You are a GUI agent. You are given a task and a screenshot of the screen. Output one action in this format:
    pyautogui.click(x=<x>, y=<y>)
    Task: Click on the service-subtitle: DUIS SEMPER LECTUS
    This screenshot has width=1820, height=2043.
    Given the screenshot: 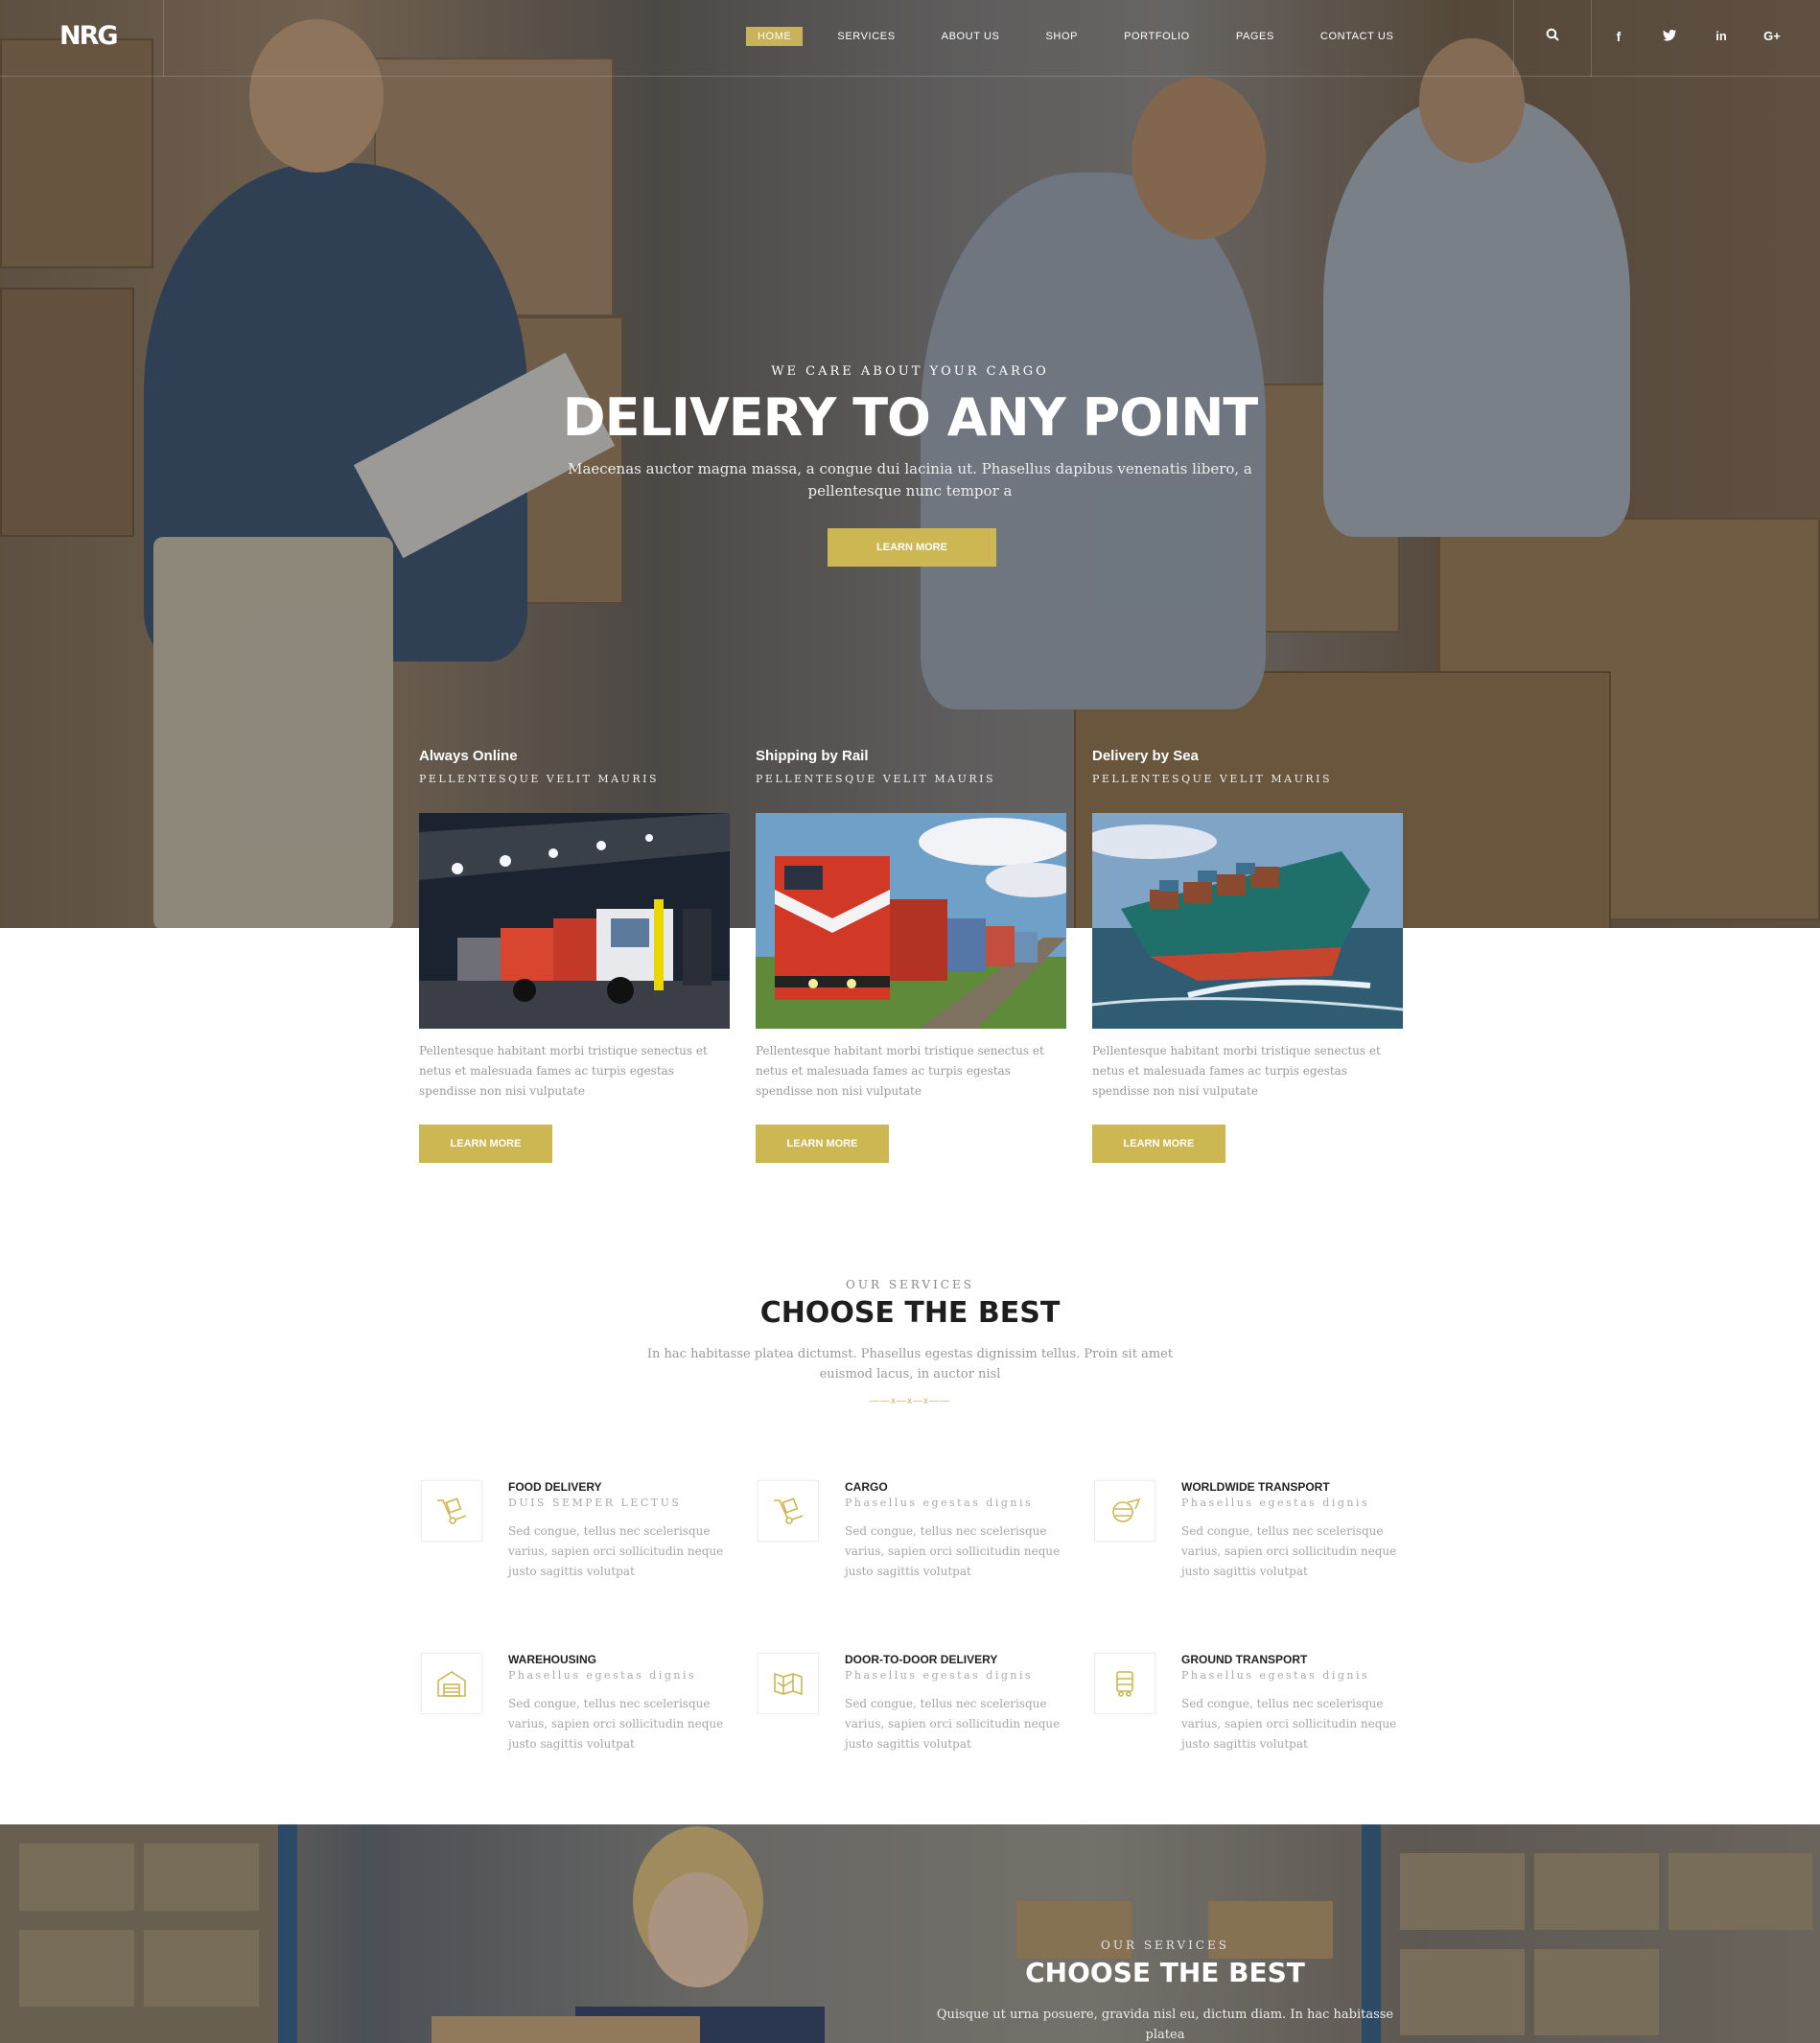 What is the action you would take?
    pyautogui.click(x=595, y=1503)
    